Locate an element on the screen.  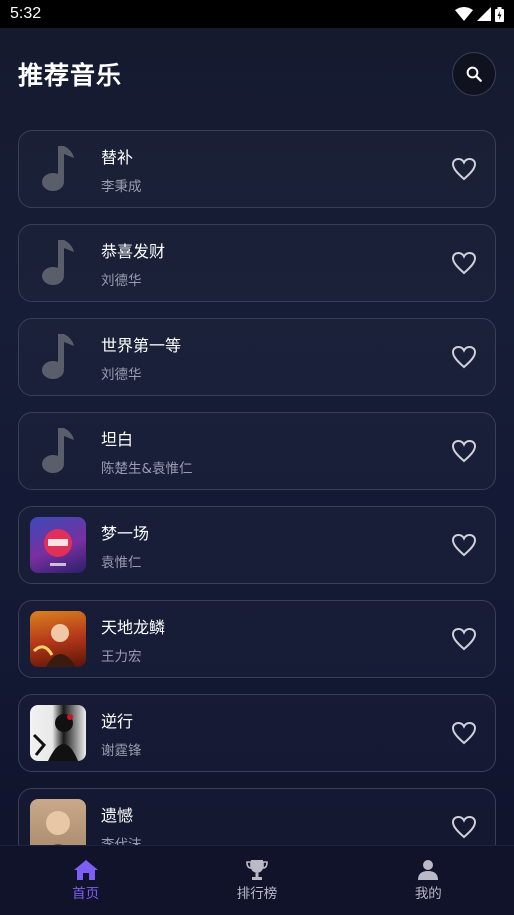
song-card: 梦一场 袁惟仁 is located at coordinates (257, 545).